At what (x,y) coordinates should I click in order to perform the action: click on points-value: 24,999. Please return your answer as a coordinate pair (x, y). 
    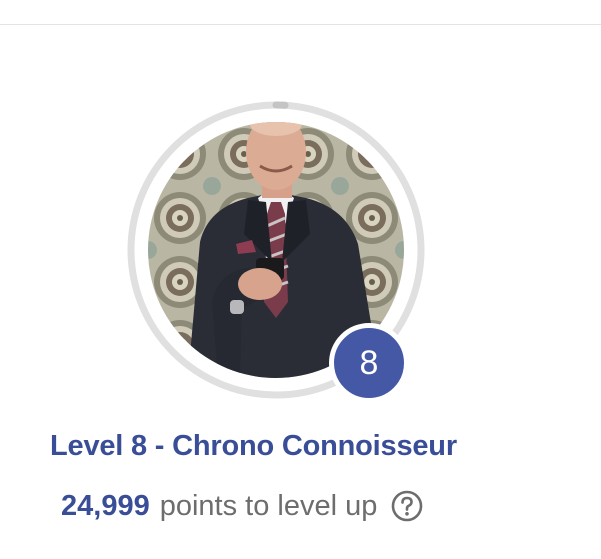
    Looking at the image, I should click on (105, 505).